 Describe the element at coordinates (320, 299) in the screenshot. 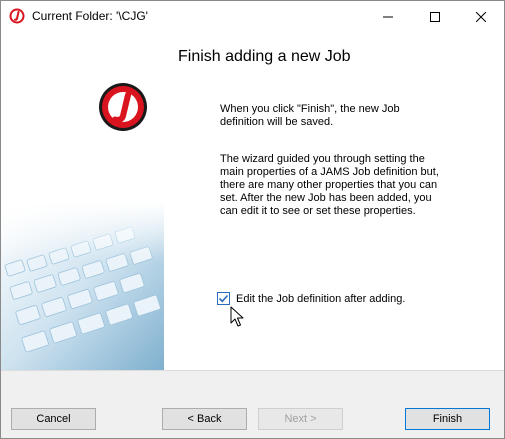

I see `edit-after-adding-label: Edit the Job definition after adding.` at that location.